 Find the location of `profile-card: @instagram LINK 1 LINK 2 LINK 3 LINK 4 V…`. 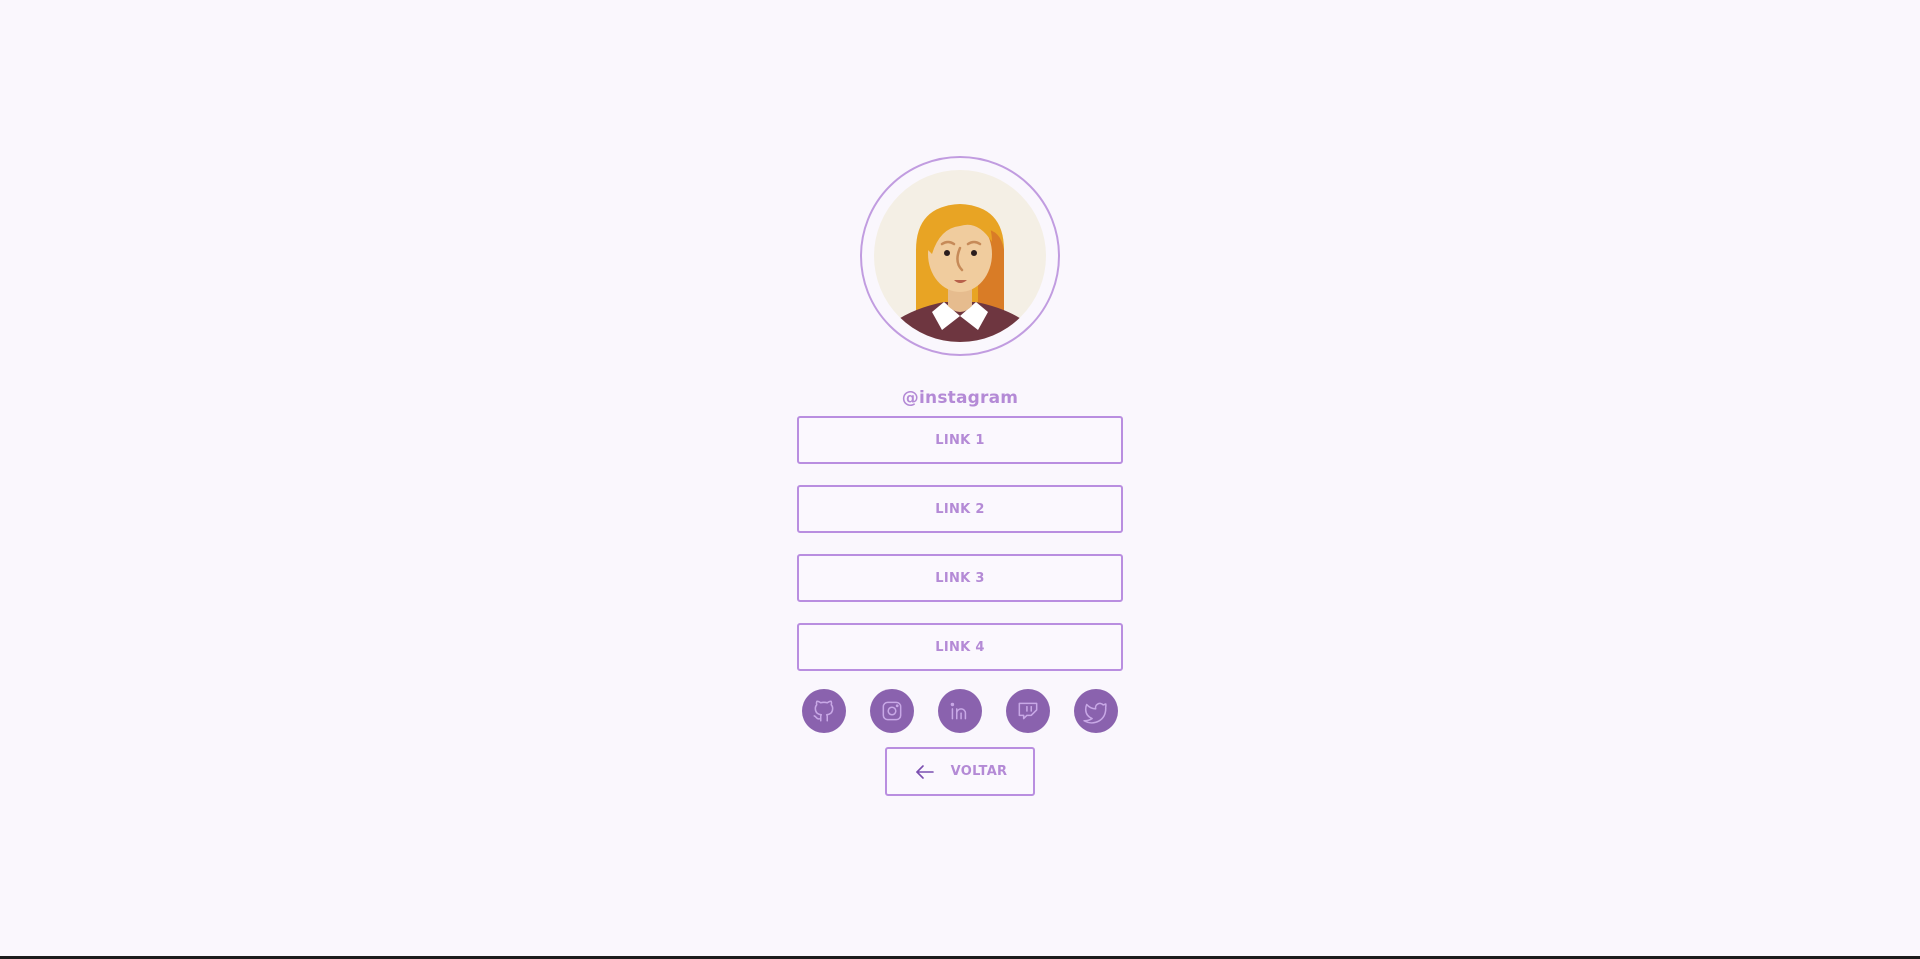

profile-card: @instagram LINK 1 LINK 2 LINK 3 LINK 4 V… is located at coordinates (960, 476).